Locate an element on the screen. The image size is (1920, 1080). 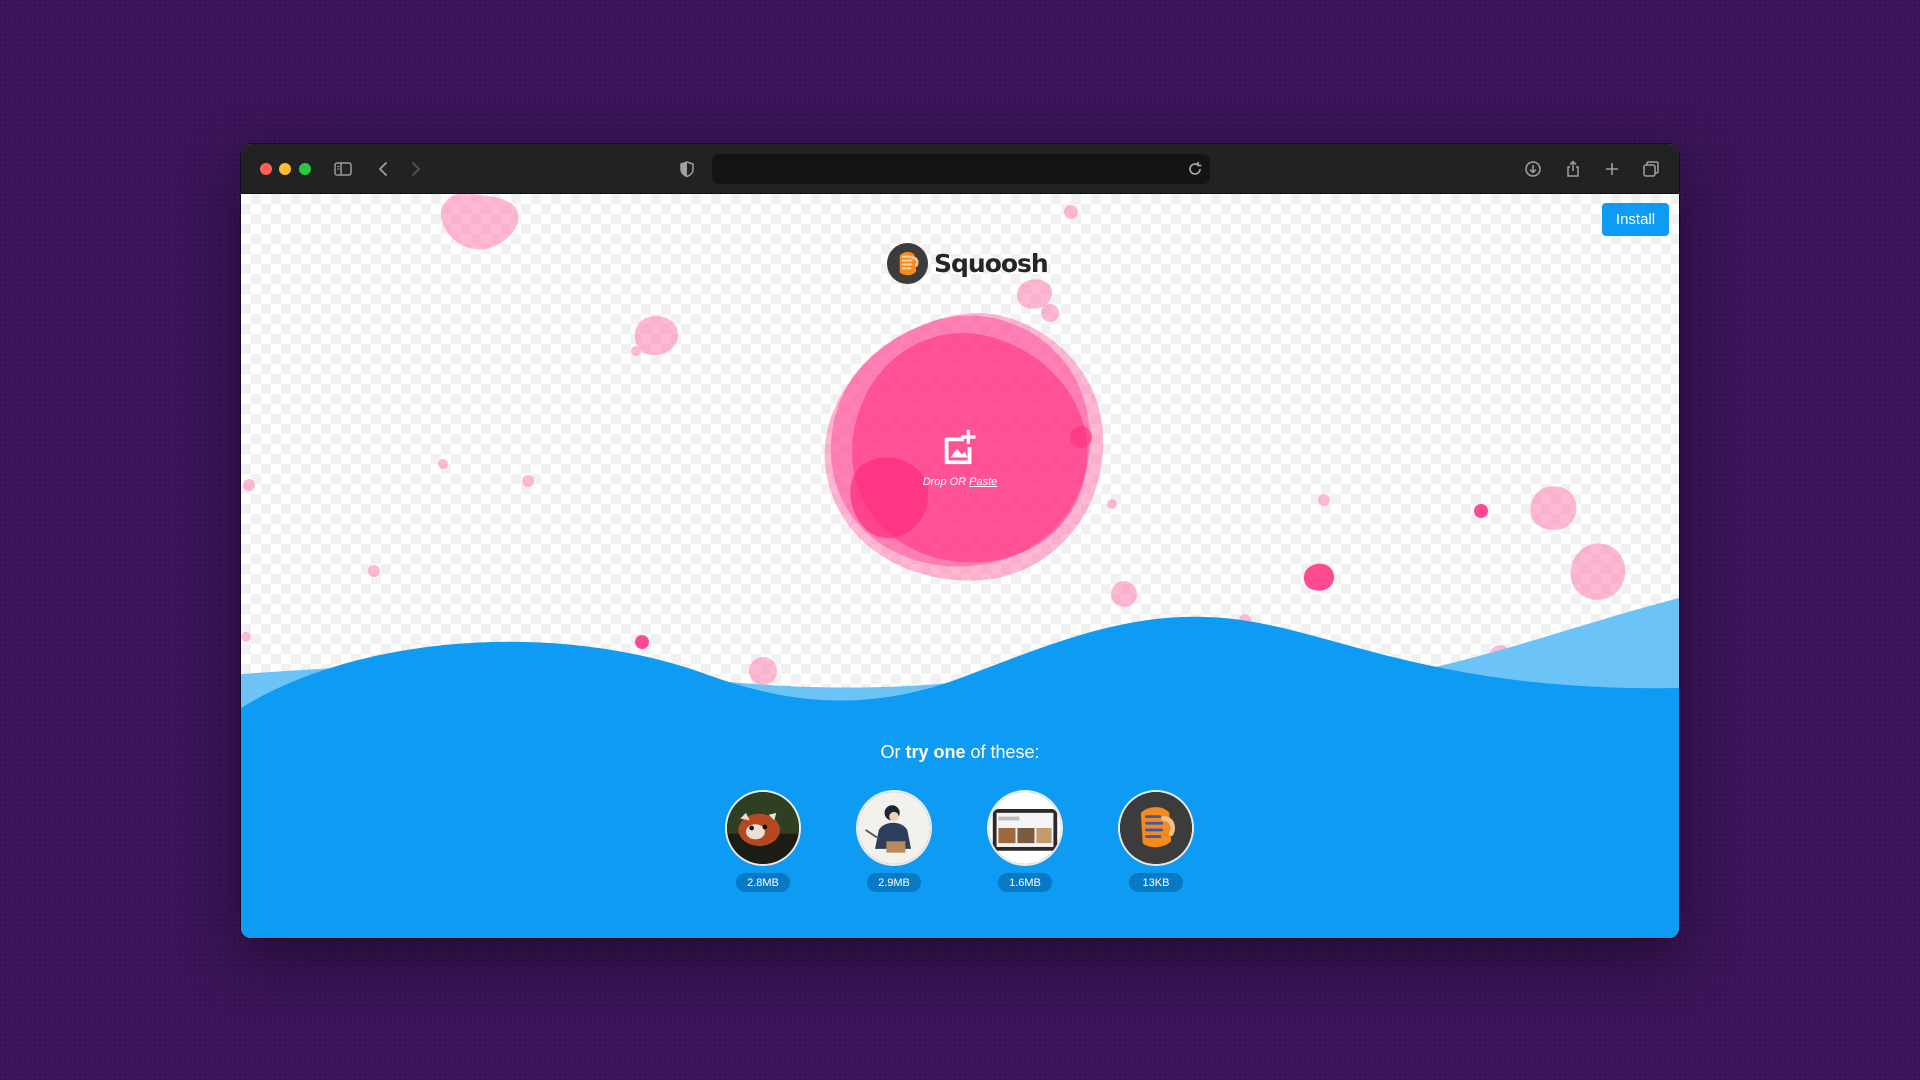
share-icon is located at coordinates (1573, 169).